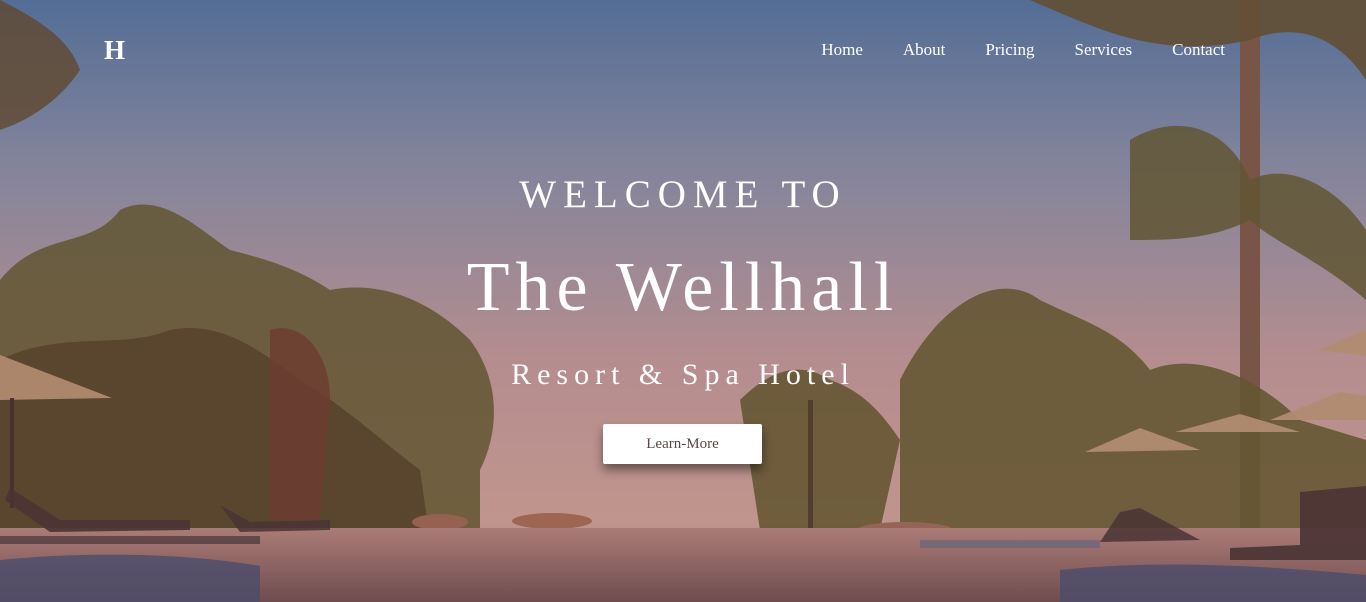 The image size is (1366, 602). I want to click on main-navigation: Home About Pricing Services Contact, so click(1023, 50).